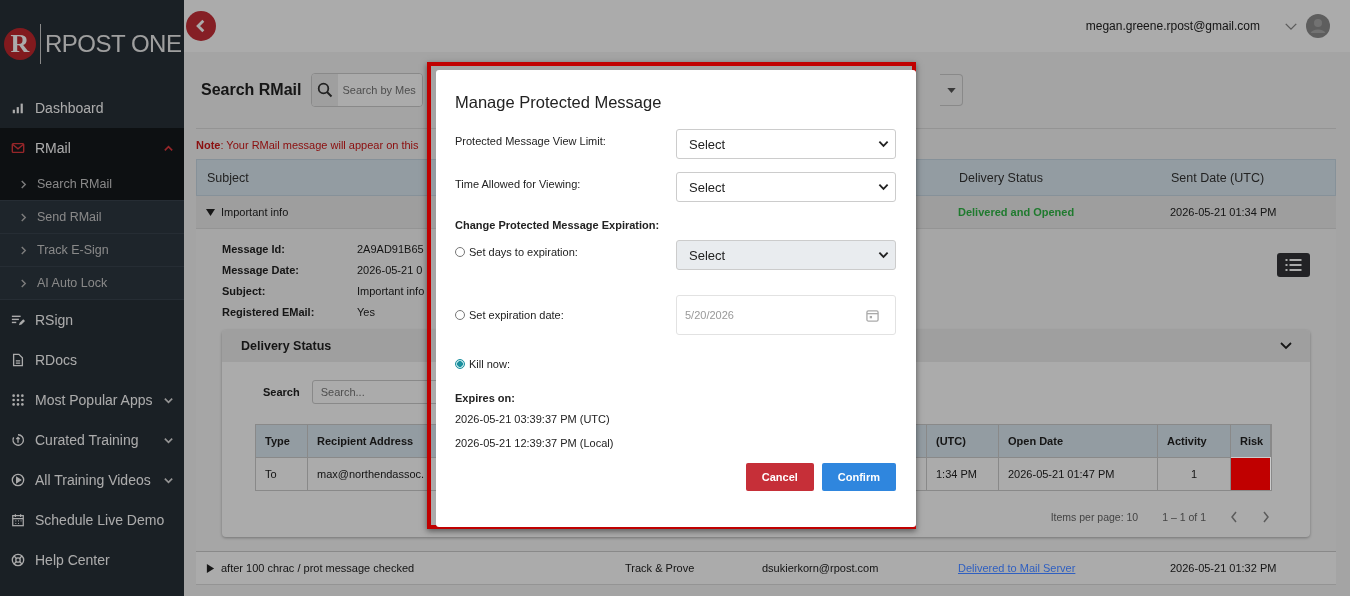  I want to click on option-label: Set expiration date:, so click(516, 315).